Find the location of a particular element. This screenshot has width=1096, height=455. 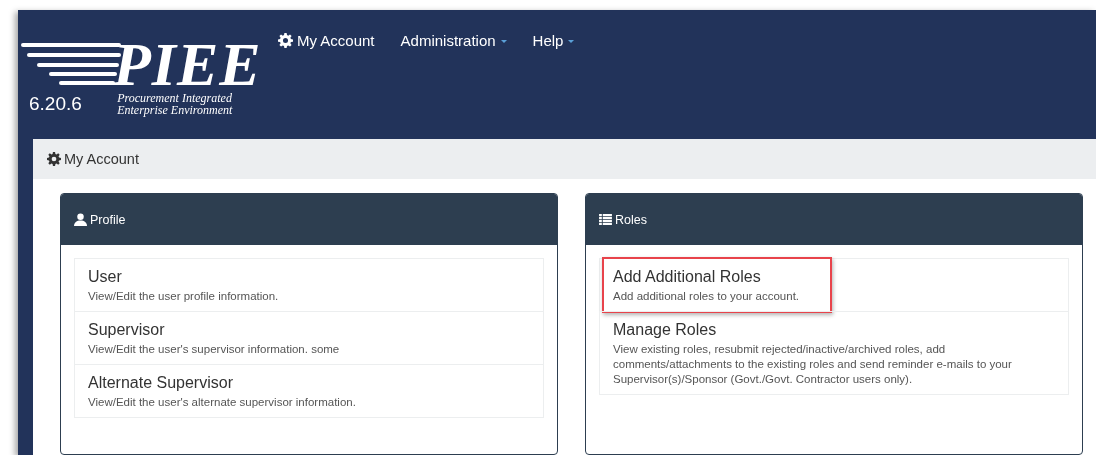

panel-title: Profile is located at coordinates (108, 219).